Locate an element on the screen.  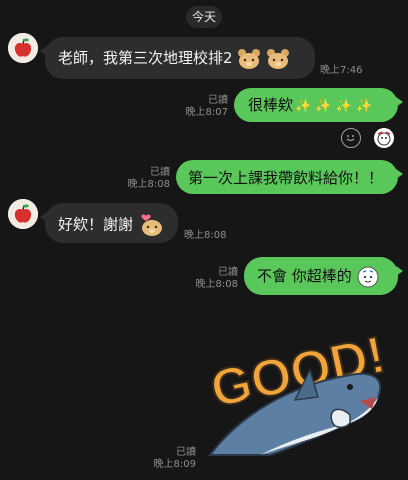
message-bubble-5: 不會 你超棒的 is located at coordinates (323, 276).